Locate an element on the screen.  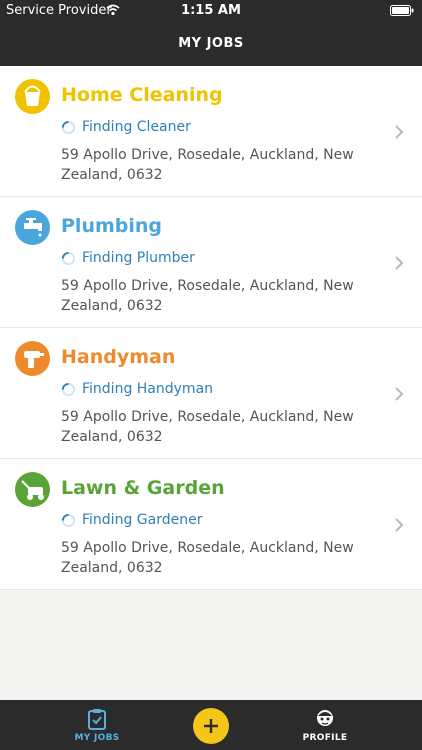
header: Service Provider 1:15 AM MY JOBS is located at coordinates (211, 33).